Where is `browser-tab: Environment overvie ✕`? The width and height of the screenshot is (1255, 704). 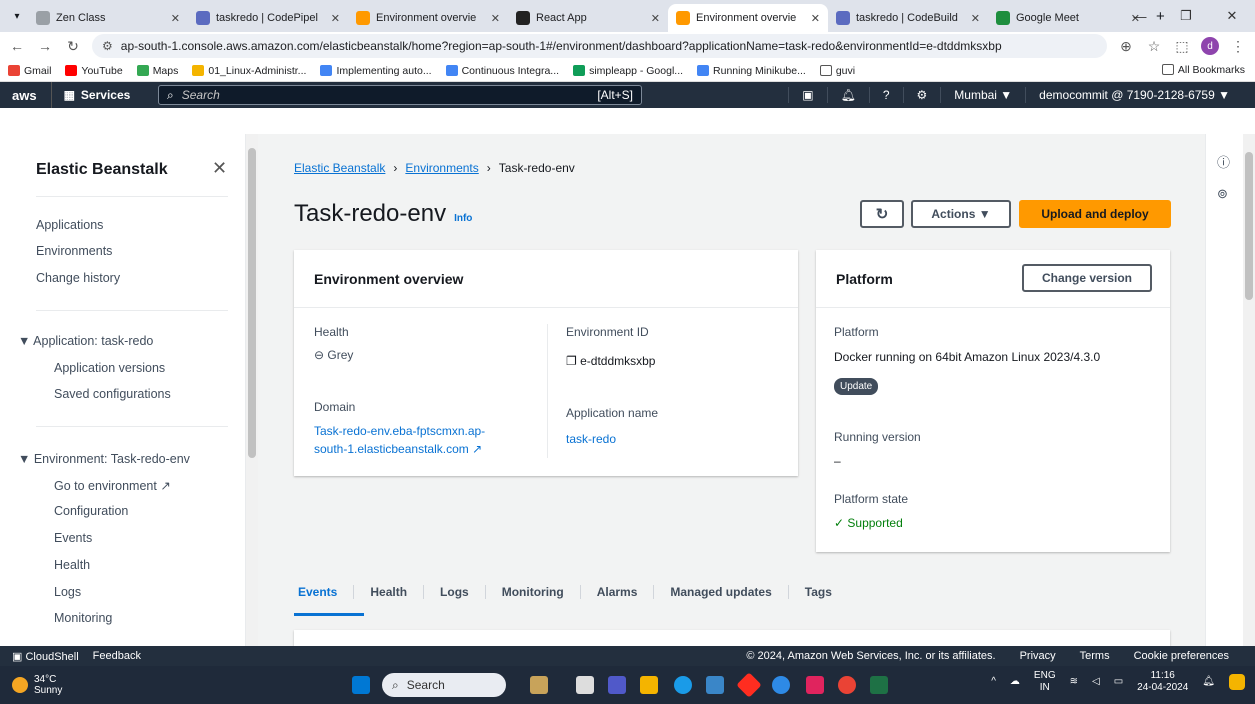 browser-tab: Environment overvie ✕ is located at coordinates (428, 18).